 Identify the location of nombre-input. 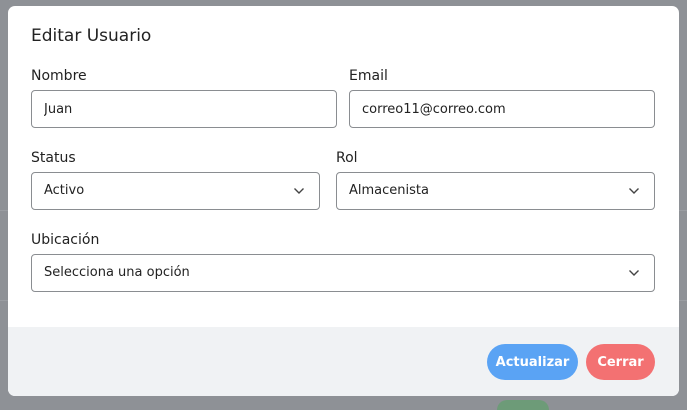
(184, 109).